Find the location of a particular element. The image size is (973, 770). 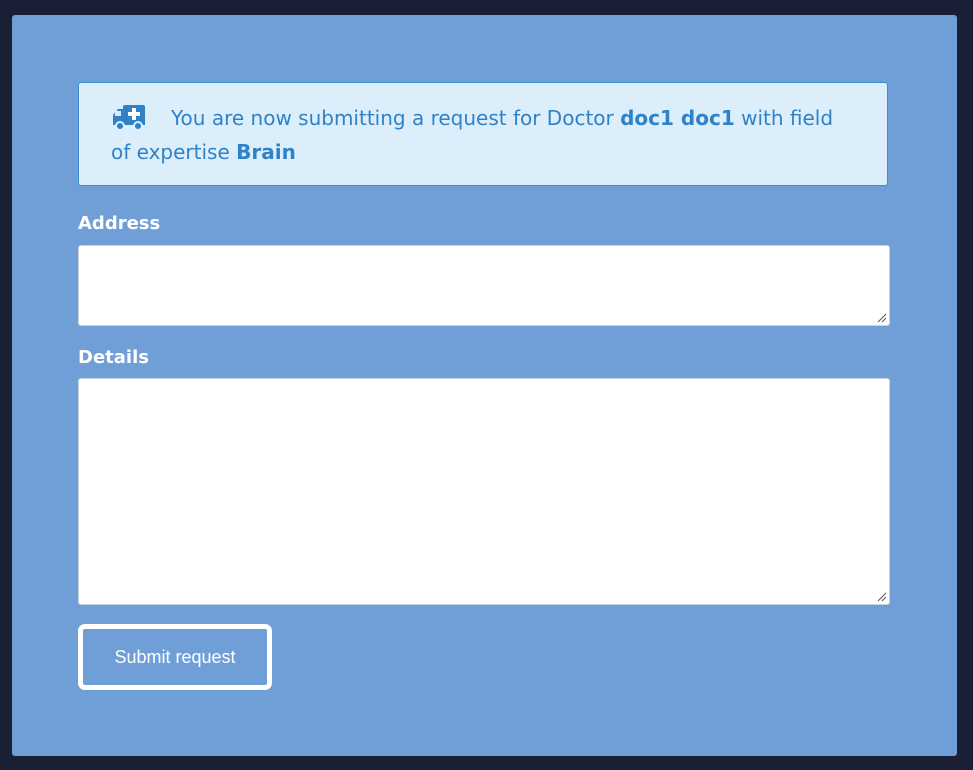

ambulance-icon is located at coordinates (129, 118).